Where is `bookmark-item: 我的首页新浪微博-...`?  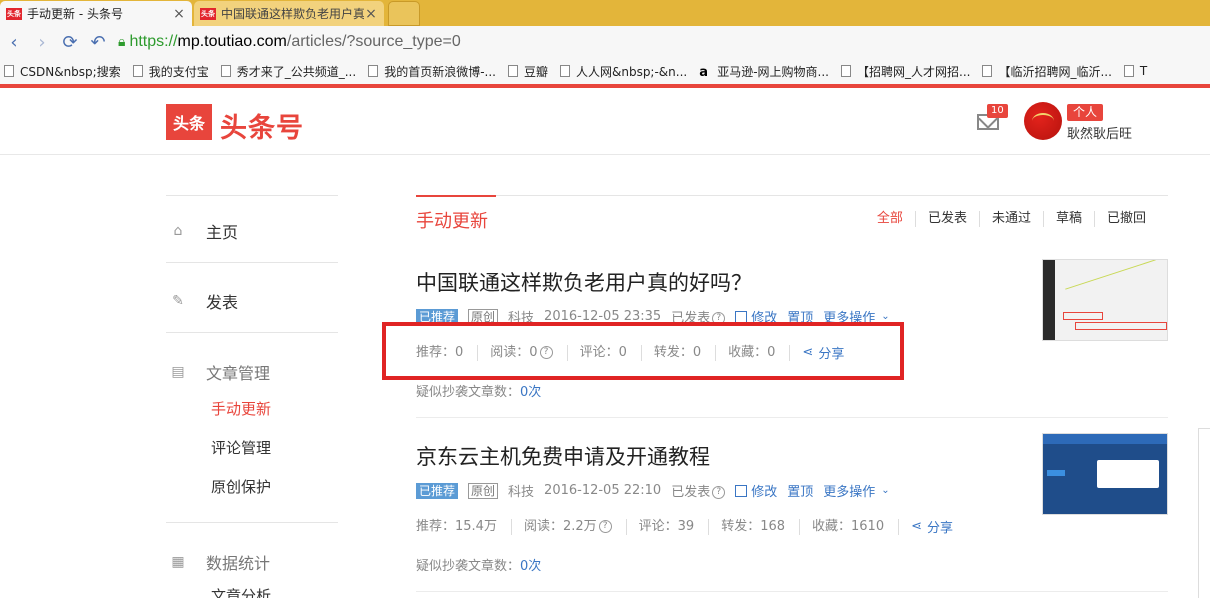 bookmark-item: 我的首页新浪微博-... is located at coordinates (432, 71).